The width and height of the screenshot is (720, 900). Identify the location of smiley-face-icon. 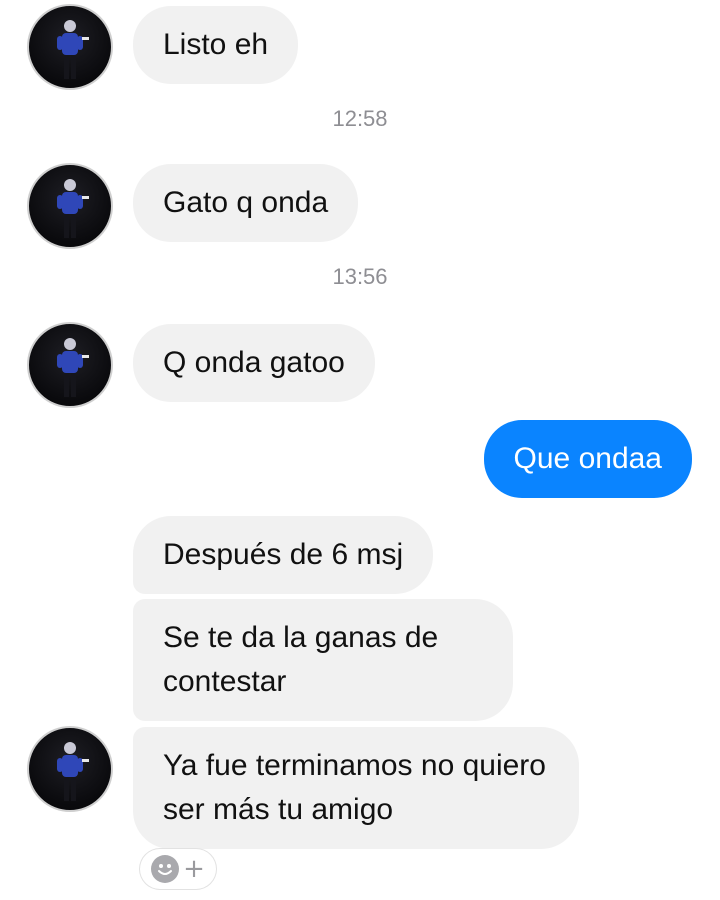
(165, 869).